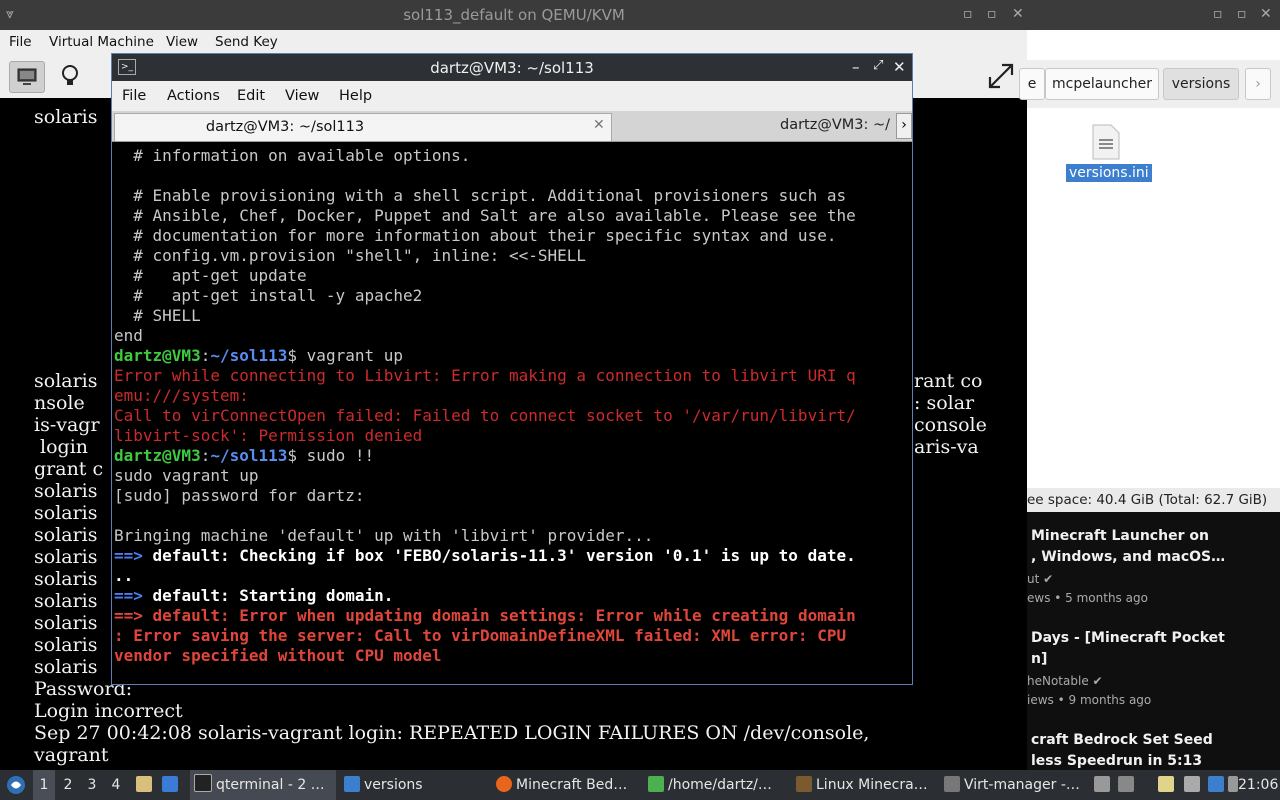 The height and width of the screenshot is (800, 1280). Describe the element at coordinates (513, 42) in the screenshot. I see `vm-menubar: File Virtual Machine View Send Key` at that location.